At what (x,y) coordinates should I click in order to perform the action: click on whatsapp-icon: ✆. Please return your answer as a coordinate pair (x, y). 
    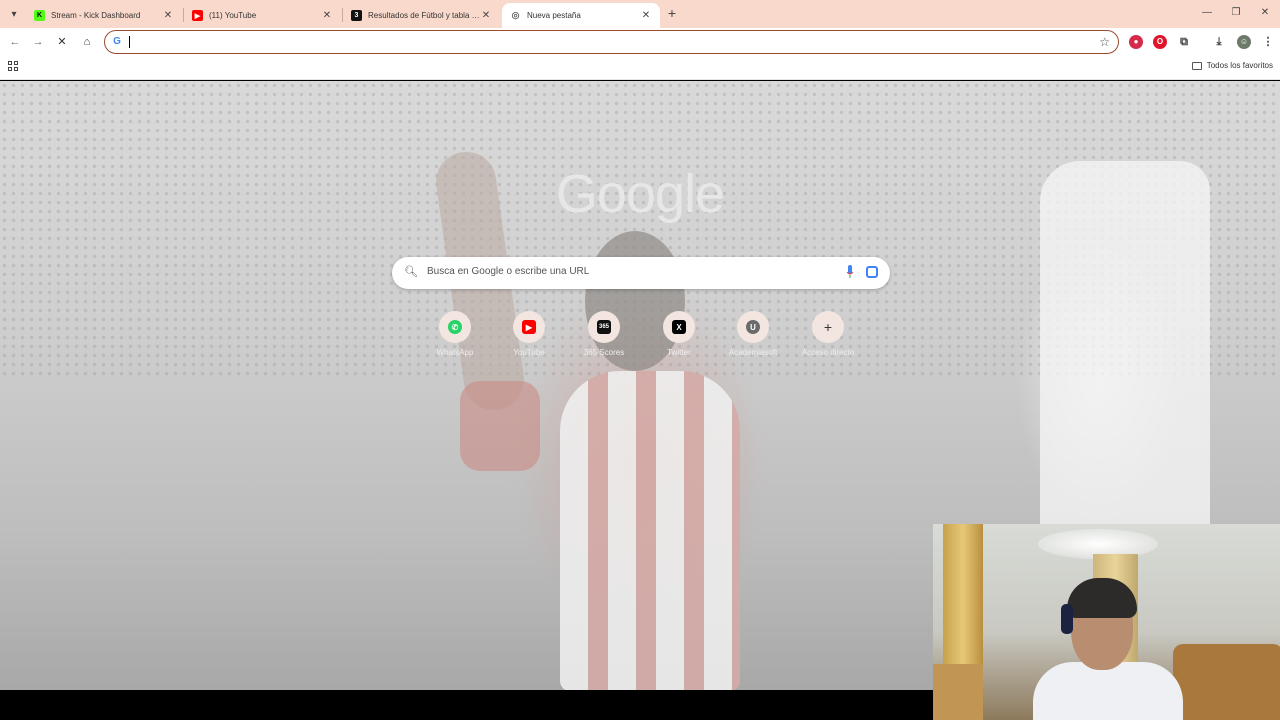
    Looking at the image, I should click on (455, 327).